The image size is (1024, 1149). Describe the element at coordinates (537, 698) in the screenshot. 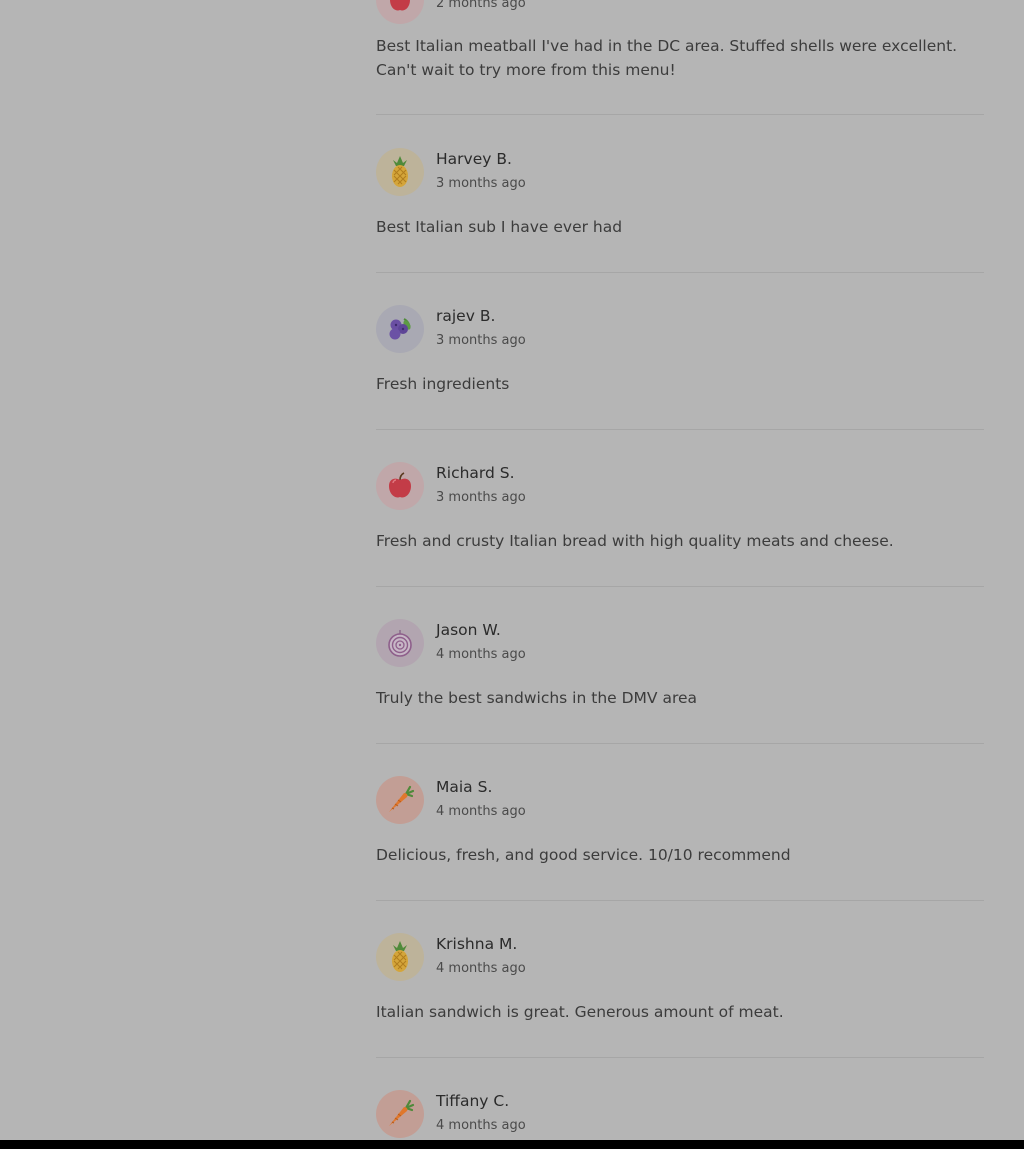

I see `review-text: Truly the best sandwichs in the DMV area` at that location.